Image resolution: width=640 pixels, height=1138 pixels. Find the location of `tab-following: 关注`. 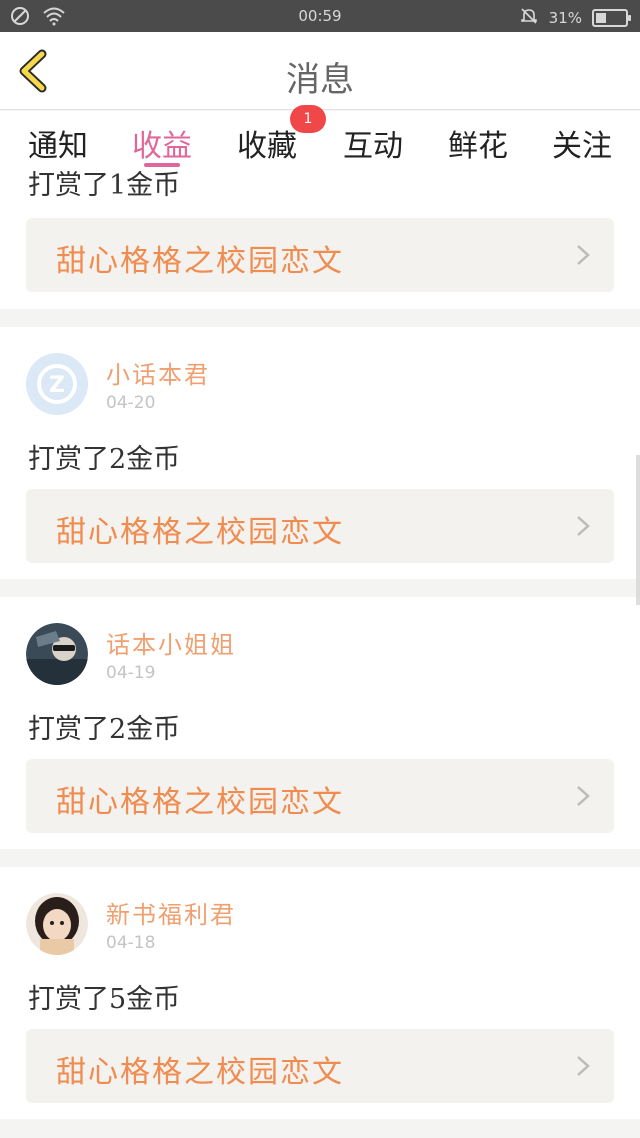

tab-following: 关注 is located at coordinates (582, 143).